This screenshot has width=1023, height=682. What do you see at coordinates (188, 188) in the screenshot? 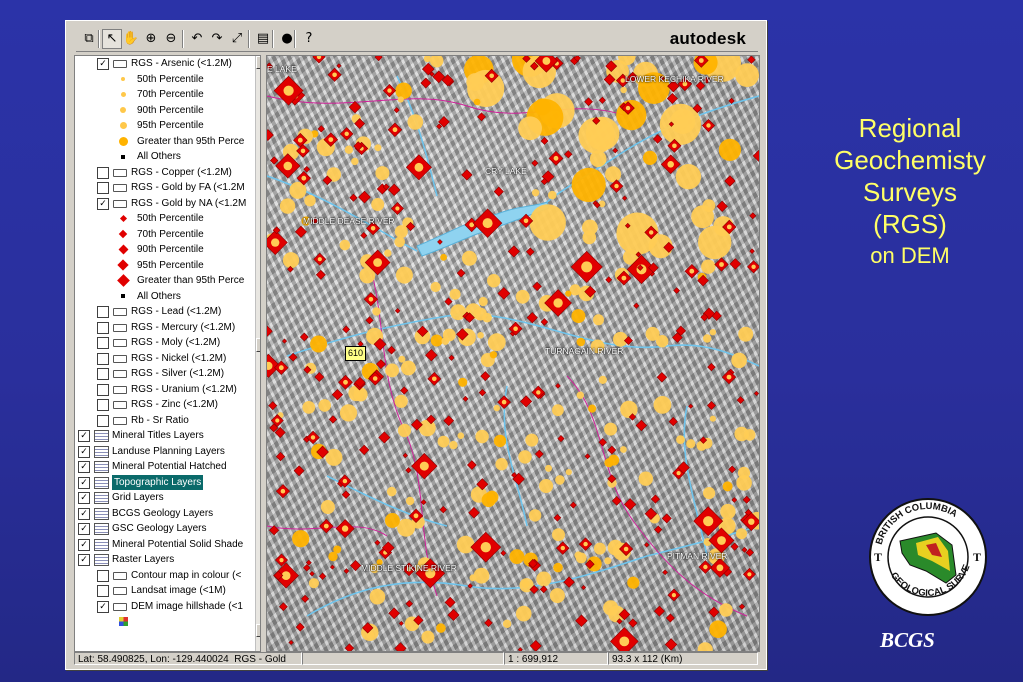
I see `layer-label: RGS - Gold by FA (<1.2M` at bounding box center [188, 188].